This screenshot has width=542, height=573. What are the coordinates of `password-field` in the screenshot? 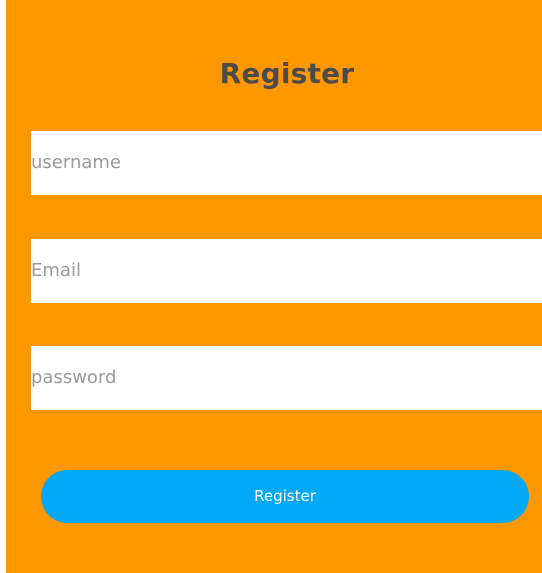 It's located at (286, 378).